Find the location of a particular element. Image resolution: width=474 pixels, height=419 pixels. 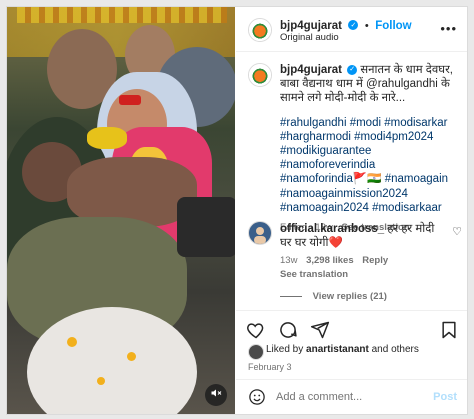

mute-button is located at coordinates (216, 395).